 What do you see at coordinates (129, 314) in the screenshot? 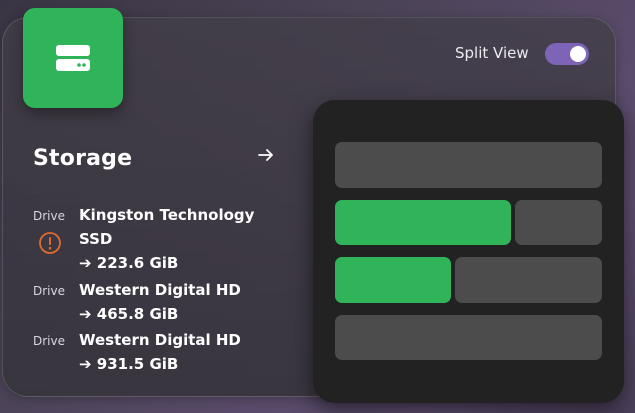
I see `drive-size: ➔ 465.8 GiB` at bounding box center [129, 314].